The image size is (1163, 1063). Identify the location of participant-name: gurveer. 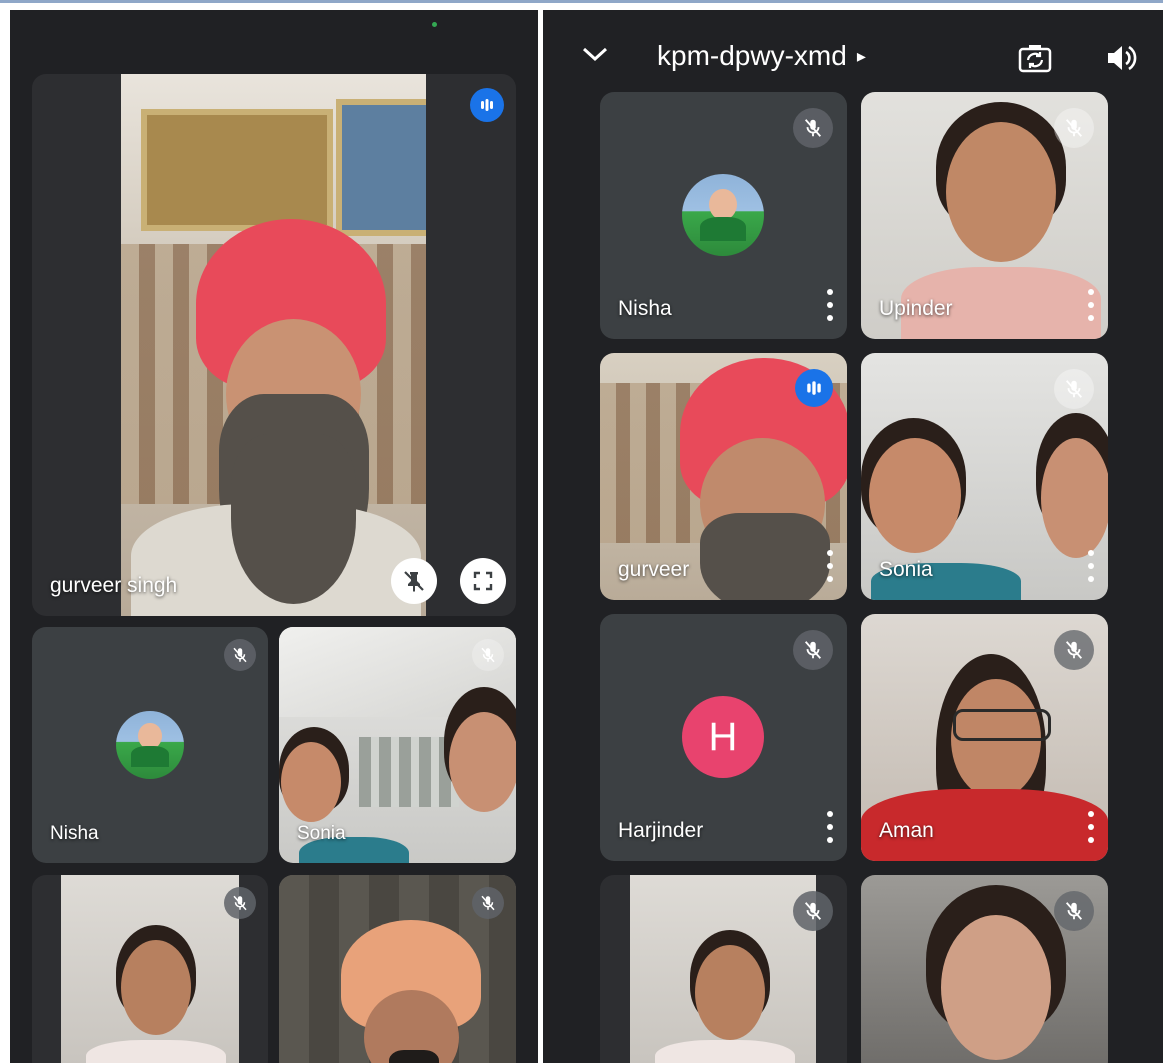
(654, 569).